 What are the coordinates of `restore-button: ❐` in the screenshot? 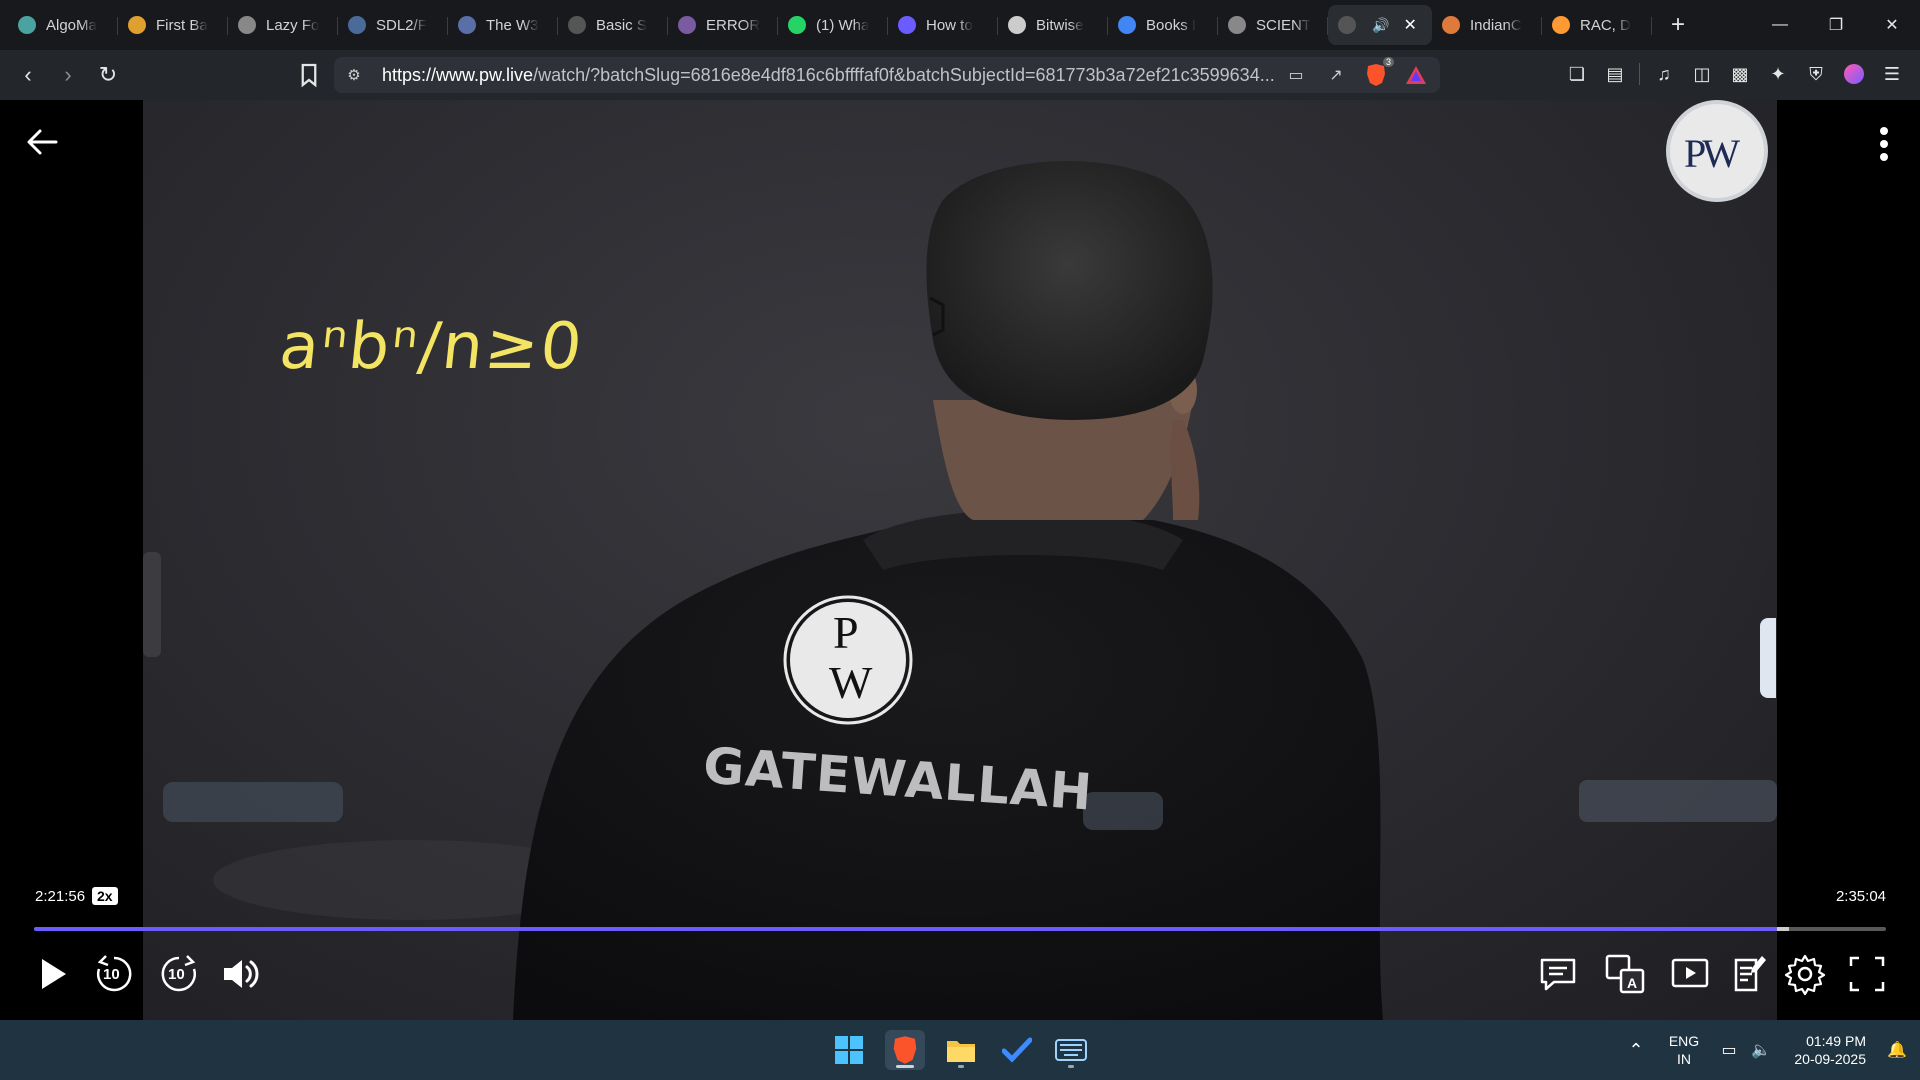 It's located at (1836, 25).